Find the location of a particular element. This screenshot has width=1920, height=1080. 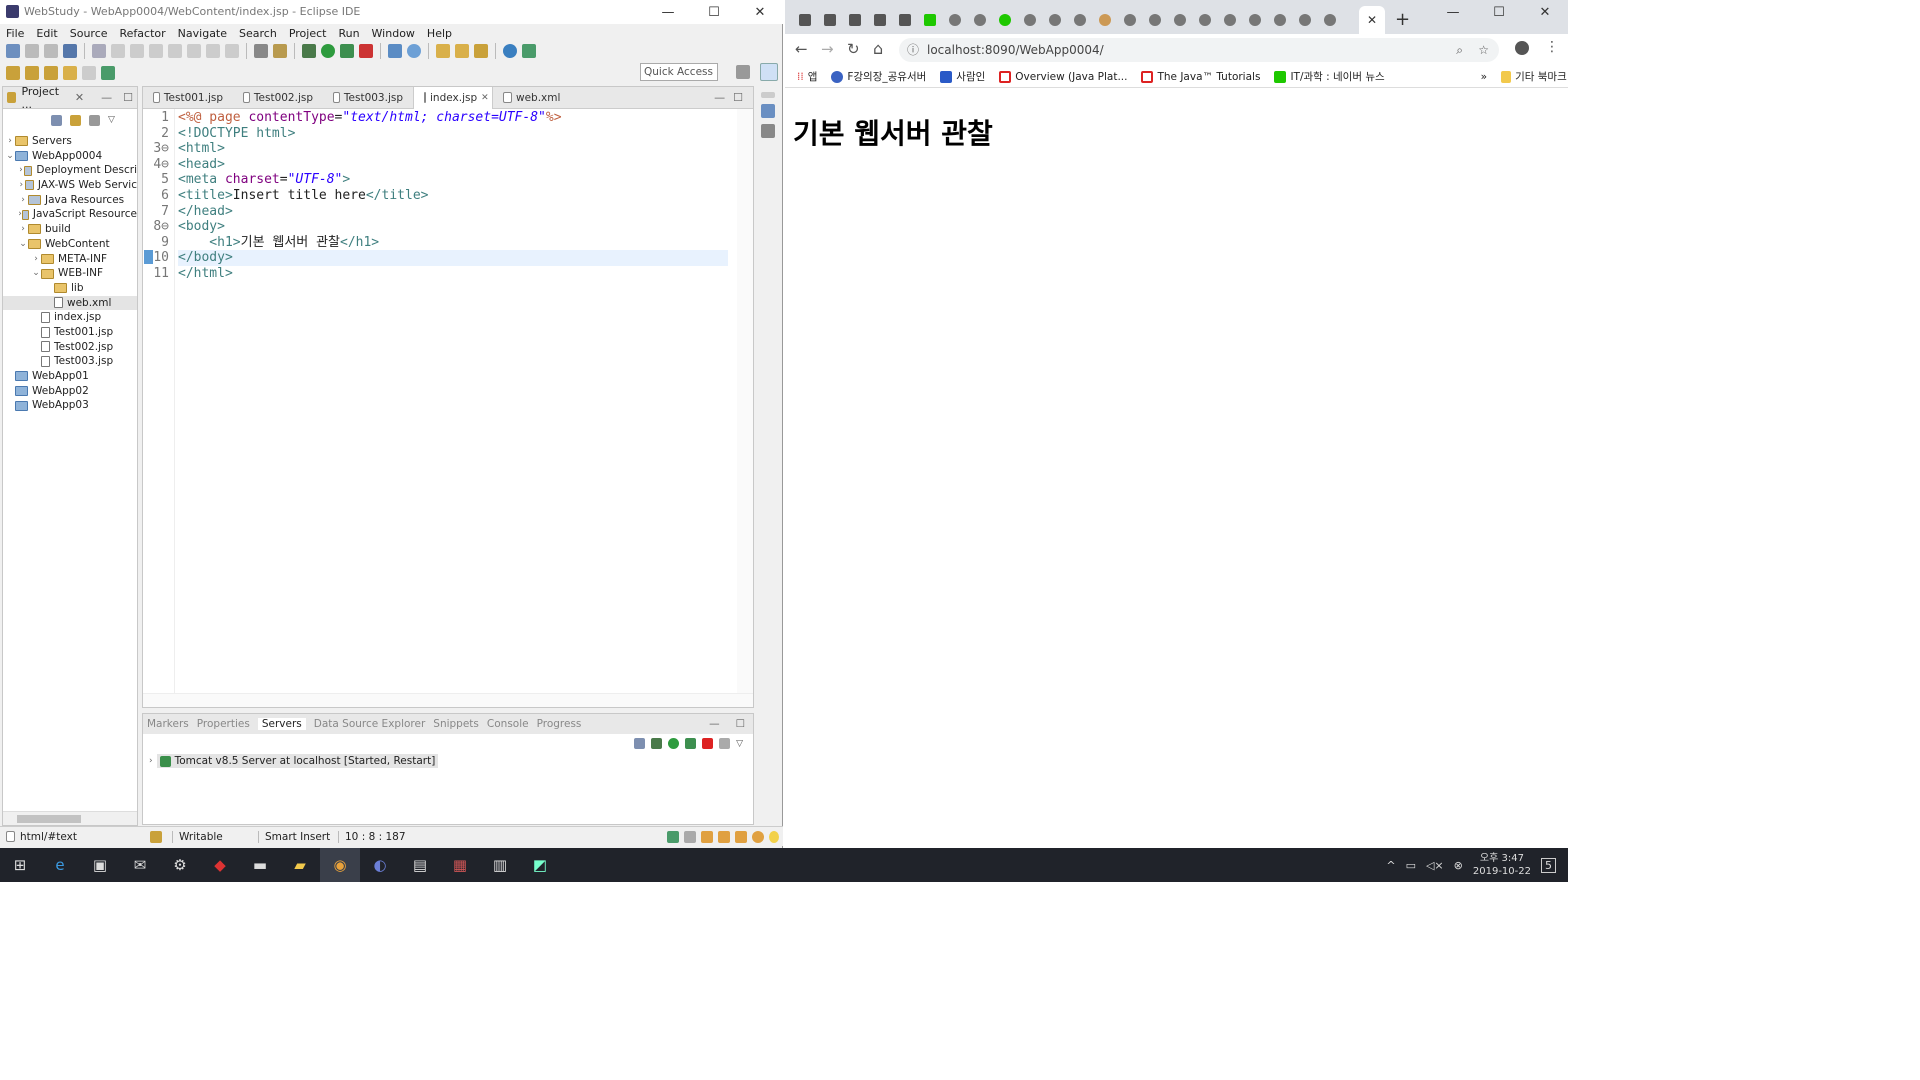

settings-icon: ⚙ is located at coordinates (180, 865).